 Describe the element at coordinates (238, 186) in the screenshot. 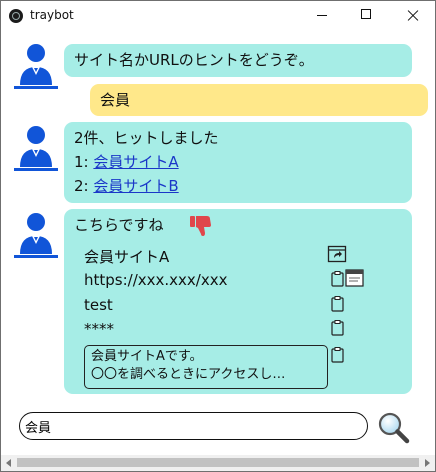

I see `result-row: 2: 会員サイトB` at that location.